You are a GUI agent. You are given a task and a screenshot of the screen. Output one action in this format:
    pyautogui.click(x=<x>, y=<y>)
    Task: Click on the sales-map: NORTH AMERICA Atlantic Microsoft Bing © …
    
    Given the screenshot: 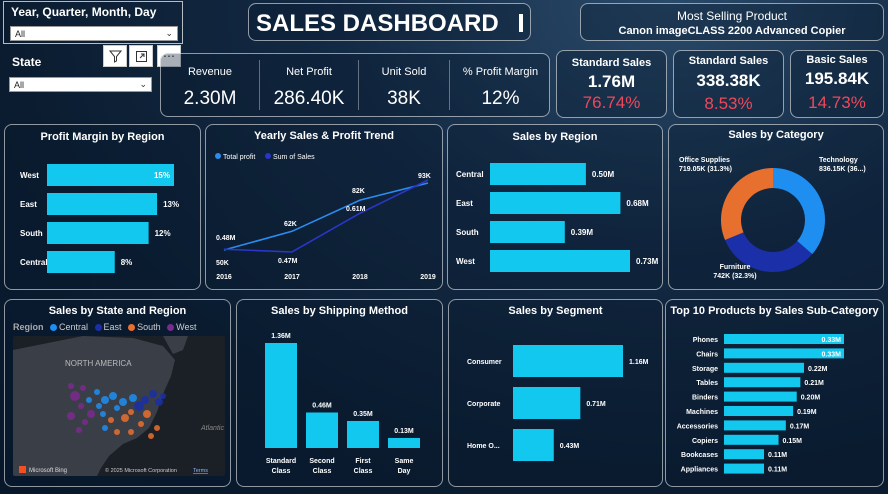 What is the action you would take?
    pyautogui.click(x=119, y=406)
    